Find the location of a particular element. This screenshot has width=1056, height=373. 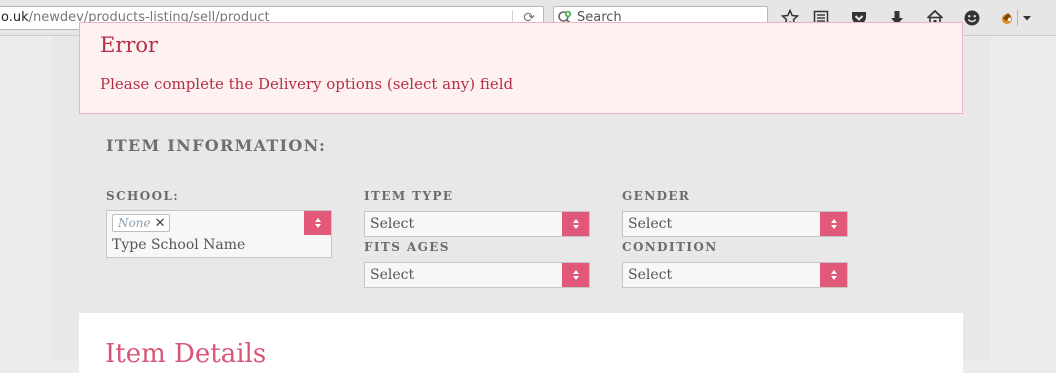

error-title: Error is located at coordinates (129, 45).